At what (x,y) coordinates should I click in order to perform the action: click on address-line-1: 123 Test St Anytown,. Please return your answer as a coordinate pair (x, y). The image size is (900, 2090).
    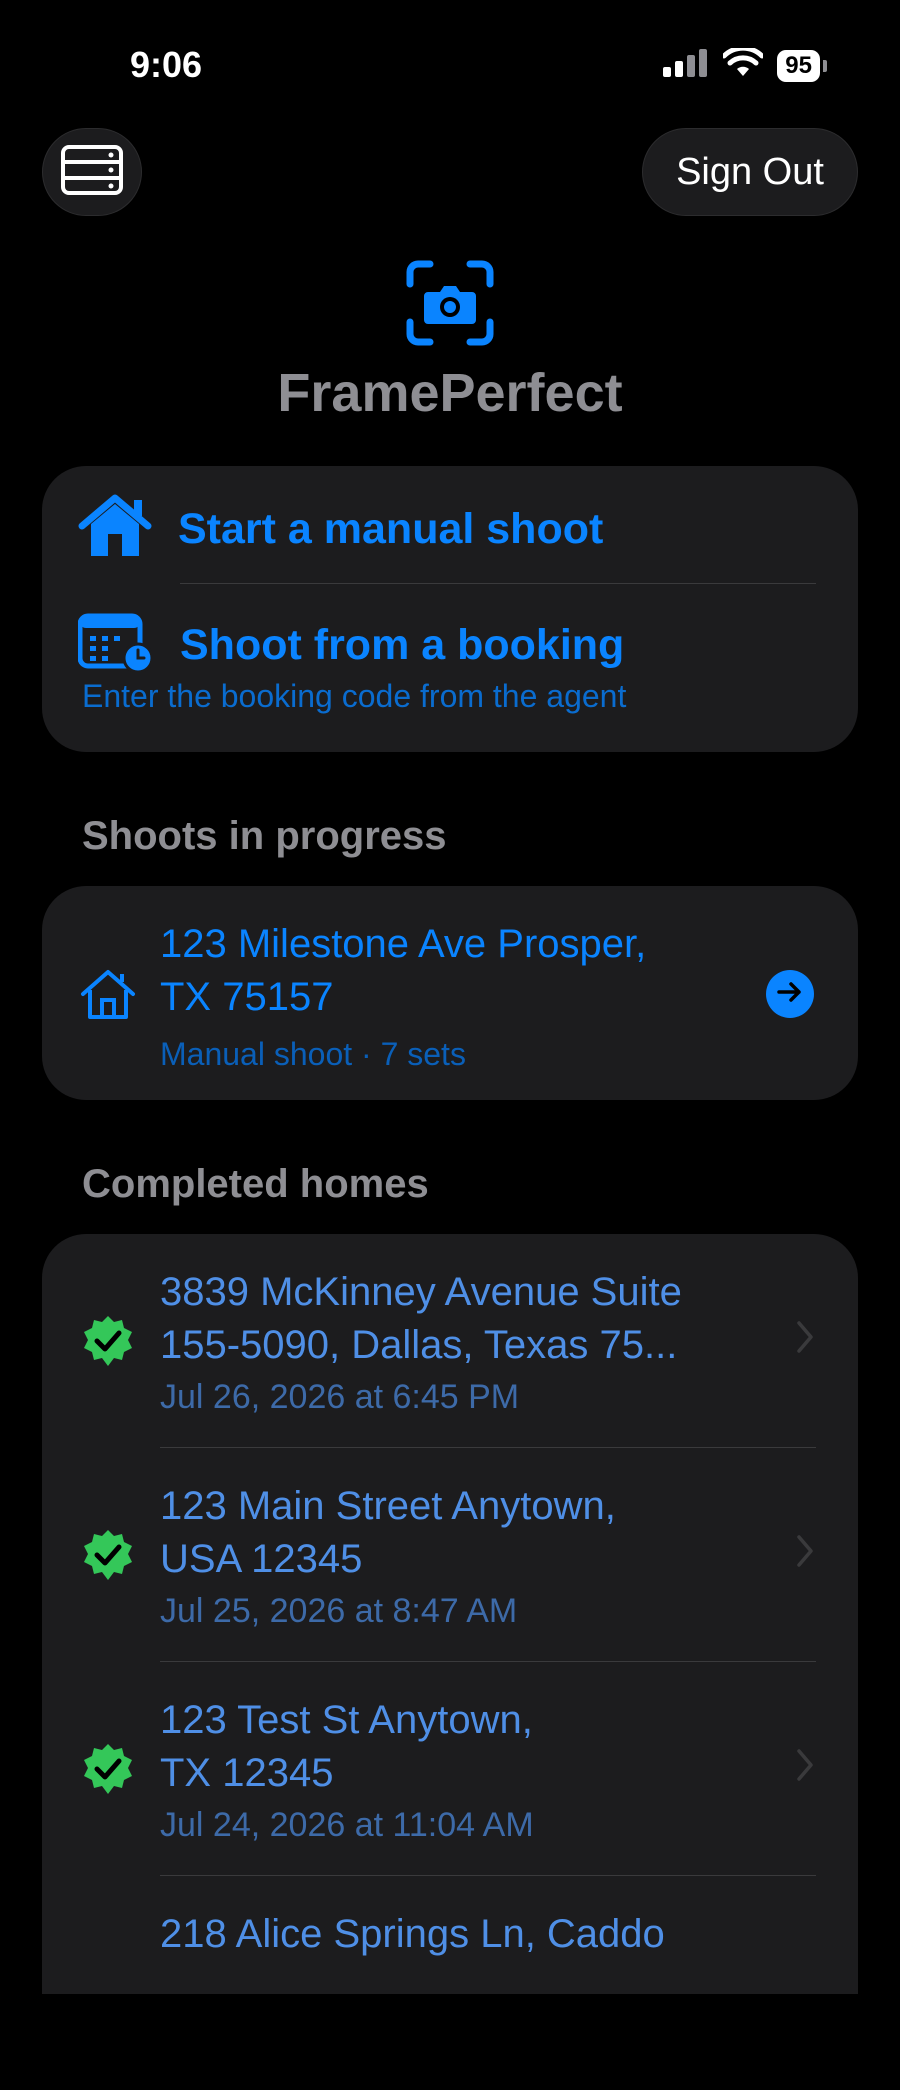
    Looking at the image, I should click on (346, 1720).